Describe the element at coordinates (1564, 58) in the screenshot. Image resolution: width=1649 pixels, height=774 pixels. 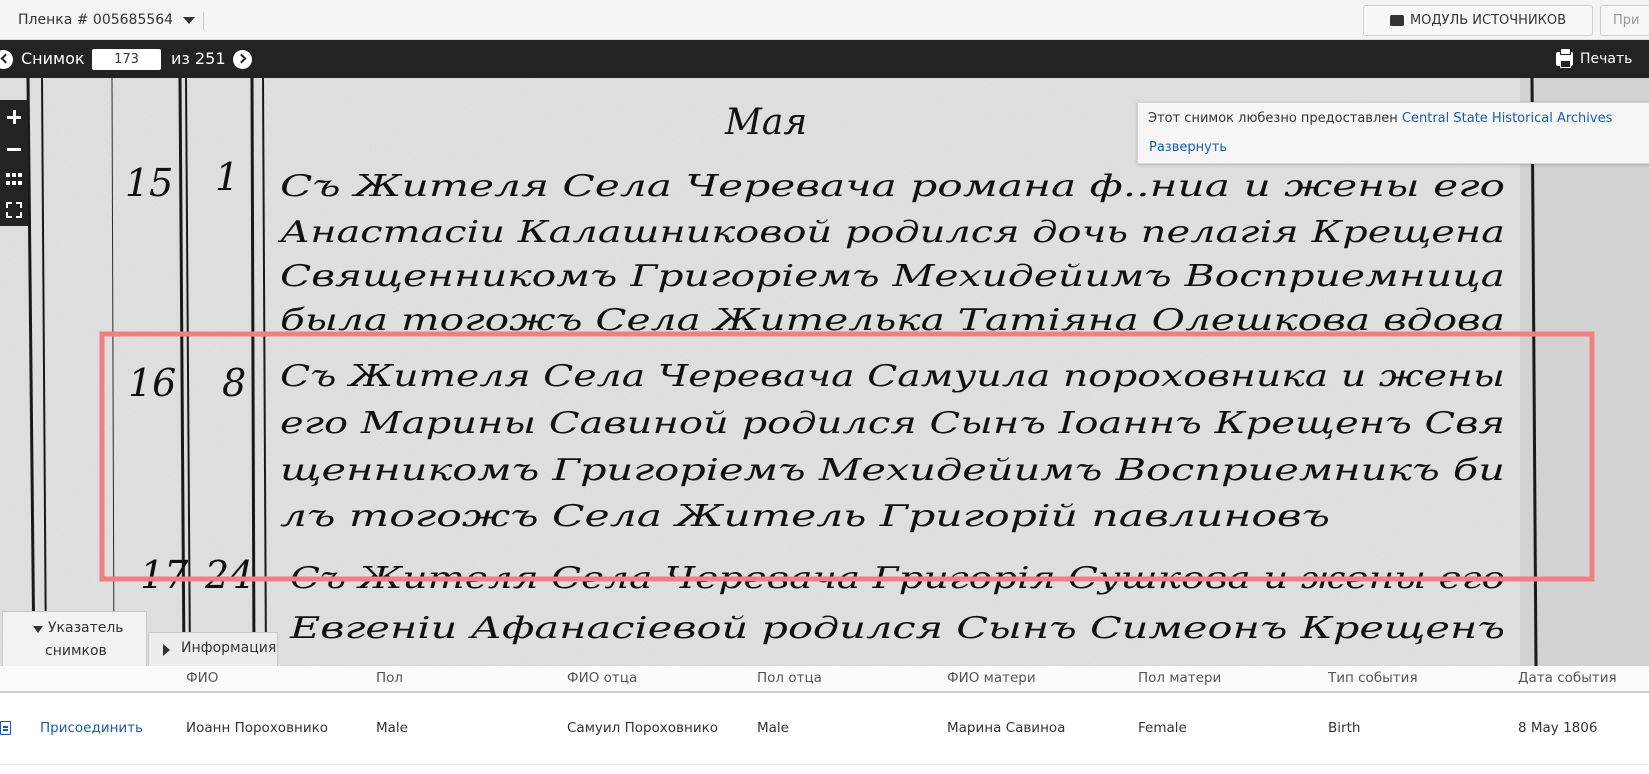
I see `print-icon` at that location.